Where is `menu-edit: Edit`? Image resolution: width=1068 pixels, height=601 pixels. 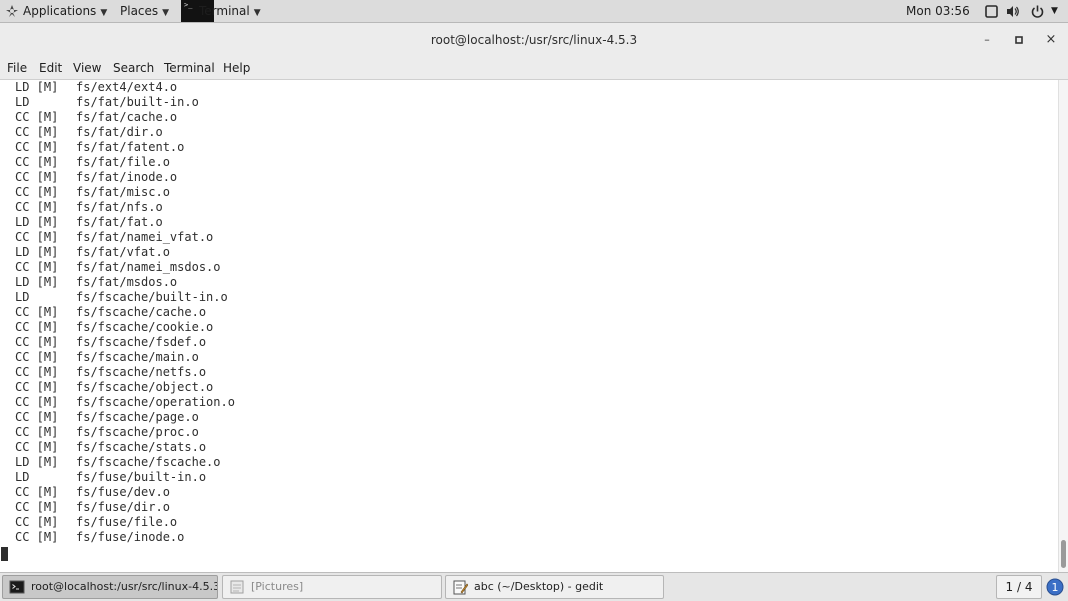
menu-edit: Edit is located at coordinates (50, 68).